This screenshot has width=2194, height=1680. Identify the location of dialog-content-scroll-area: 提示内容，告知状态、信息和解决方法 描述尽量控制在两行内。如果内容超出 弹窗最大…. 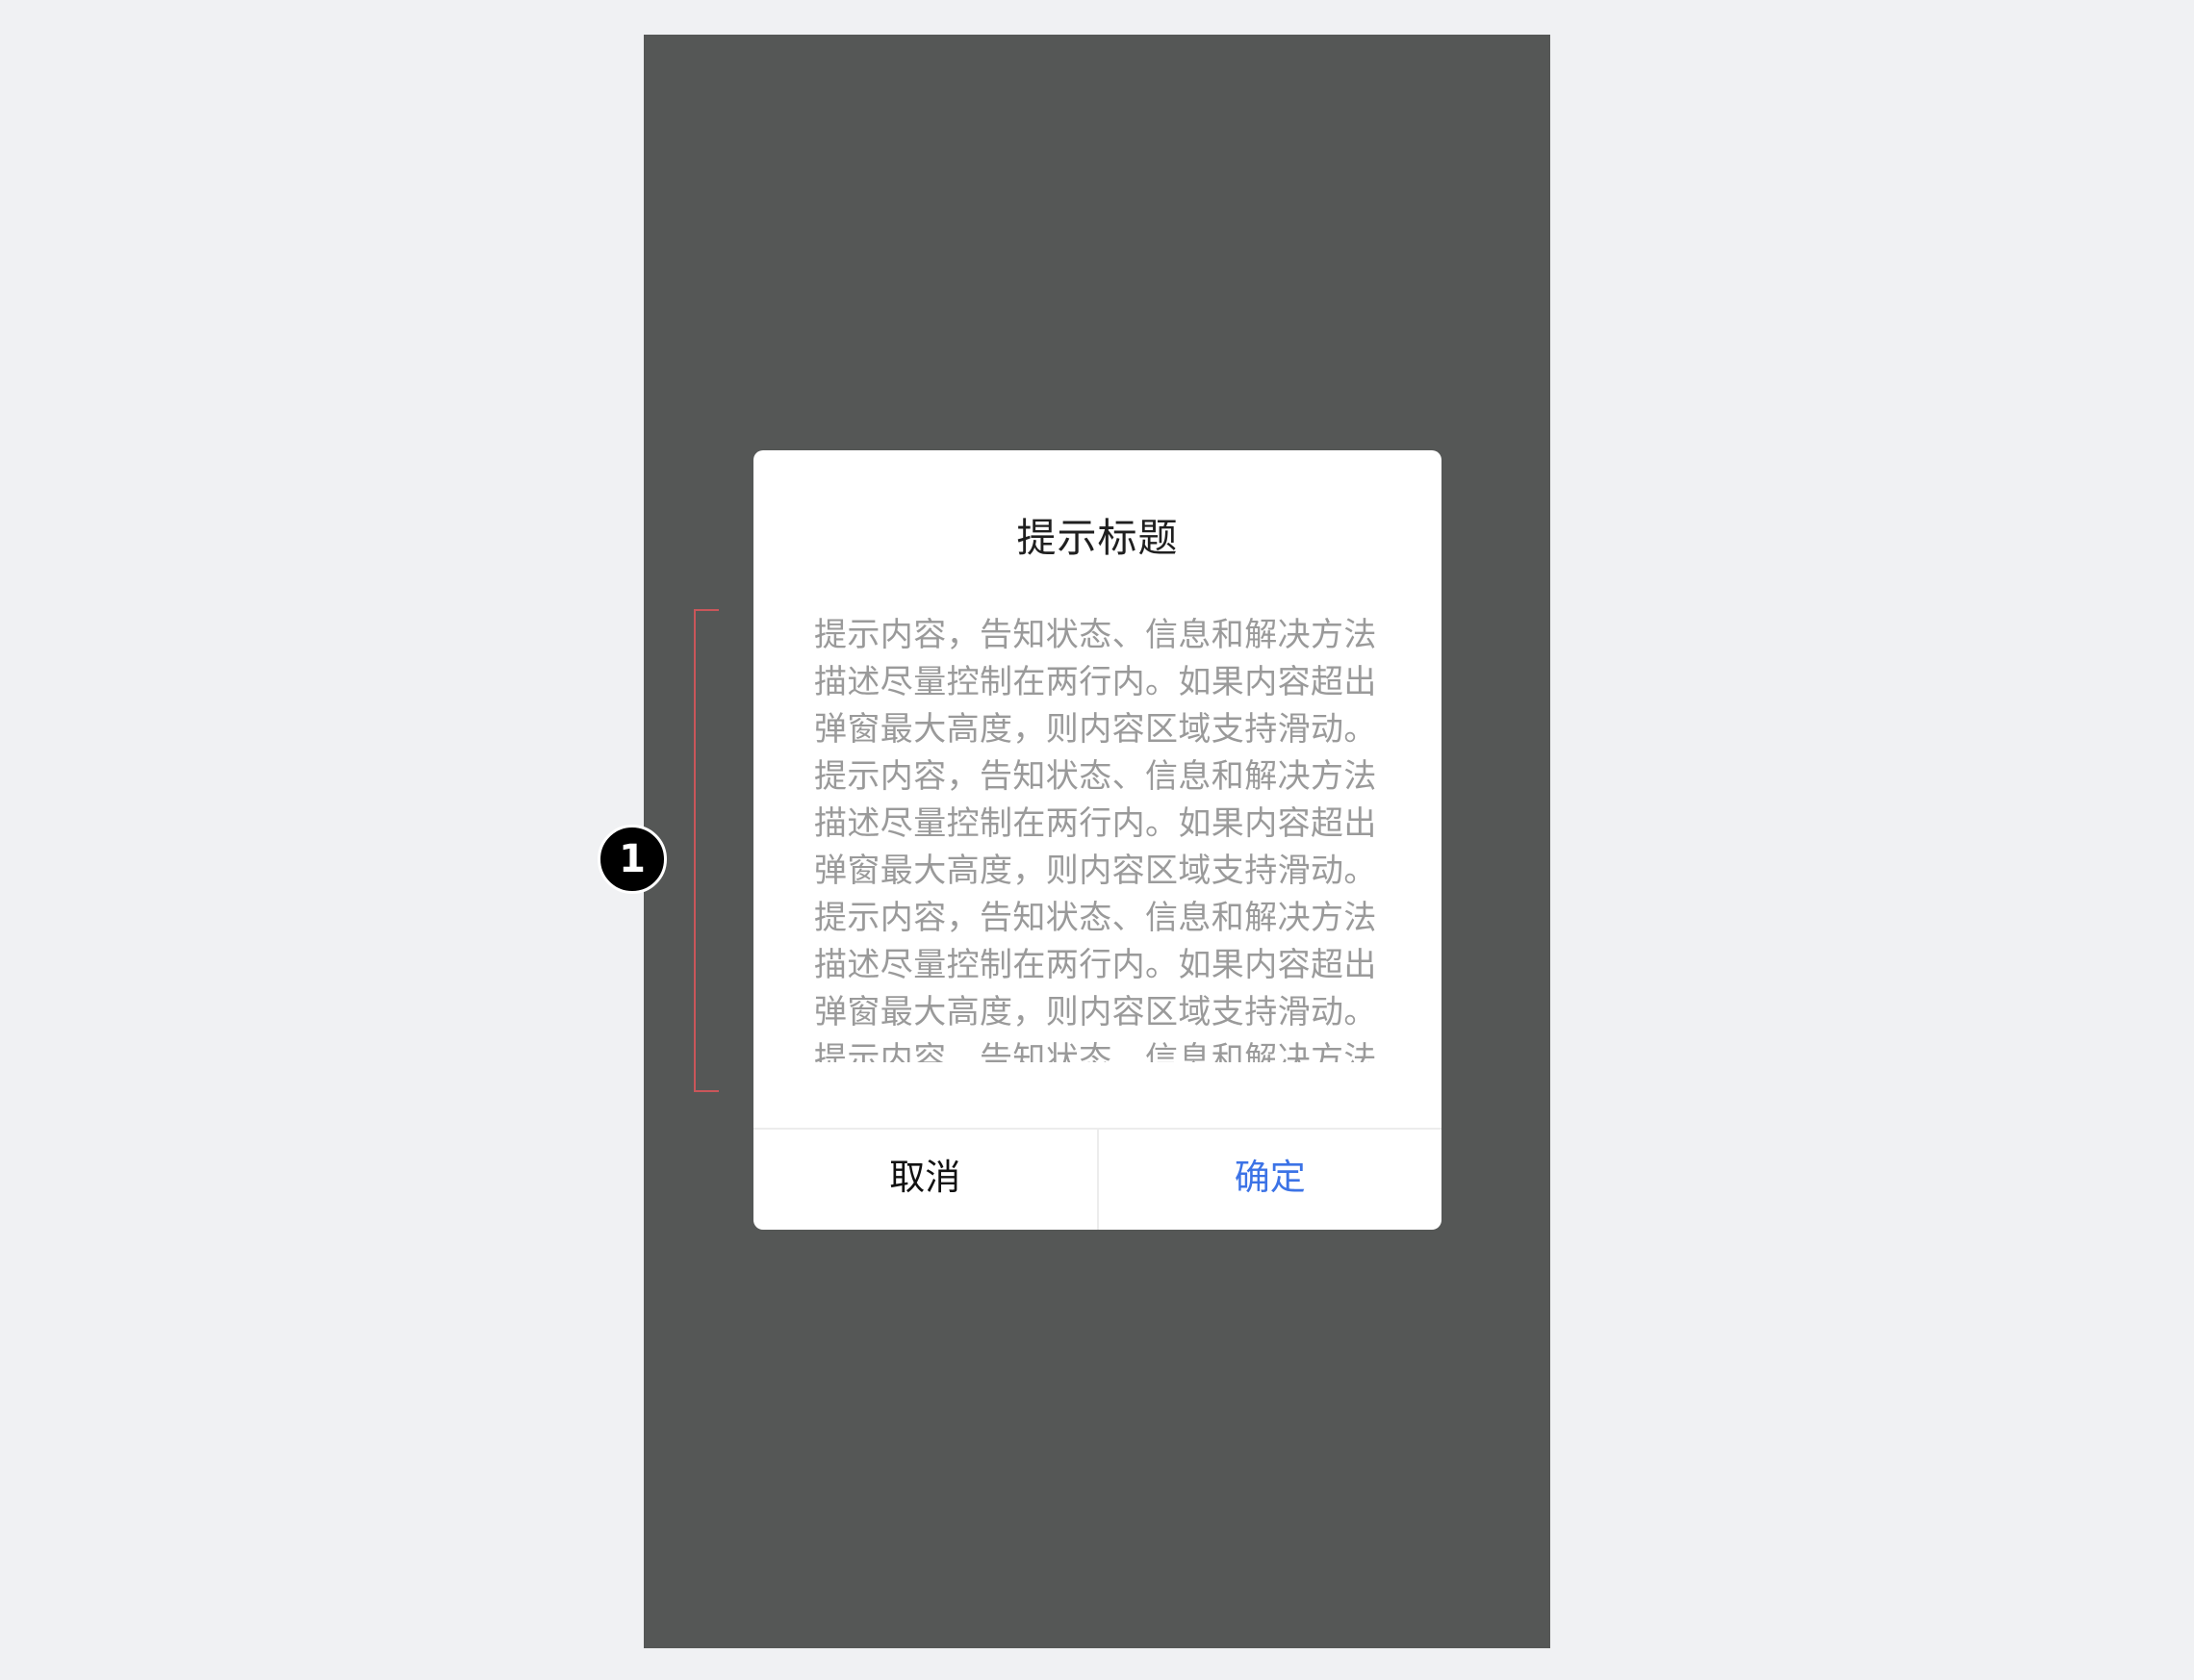
(1102, 837).